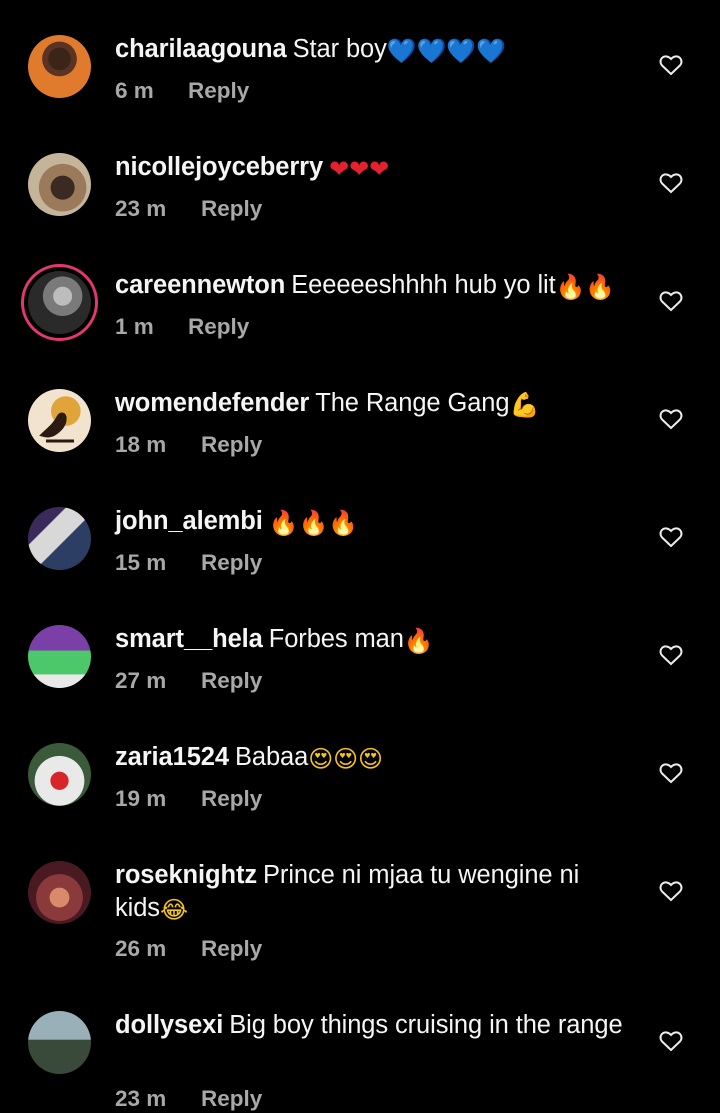 This screenshot has height=1113, width=720. What do you see at coordinates (201, 49) in the screenshot?
I see `comment-username: charilaagouna` at bounding box center [201, 49].